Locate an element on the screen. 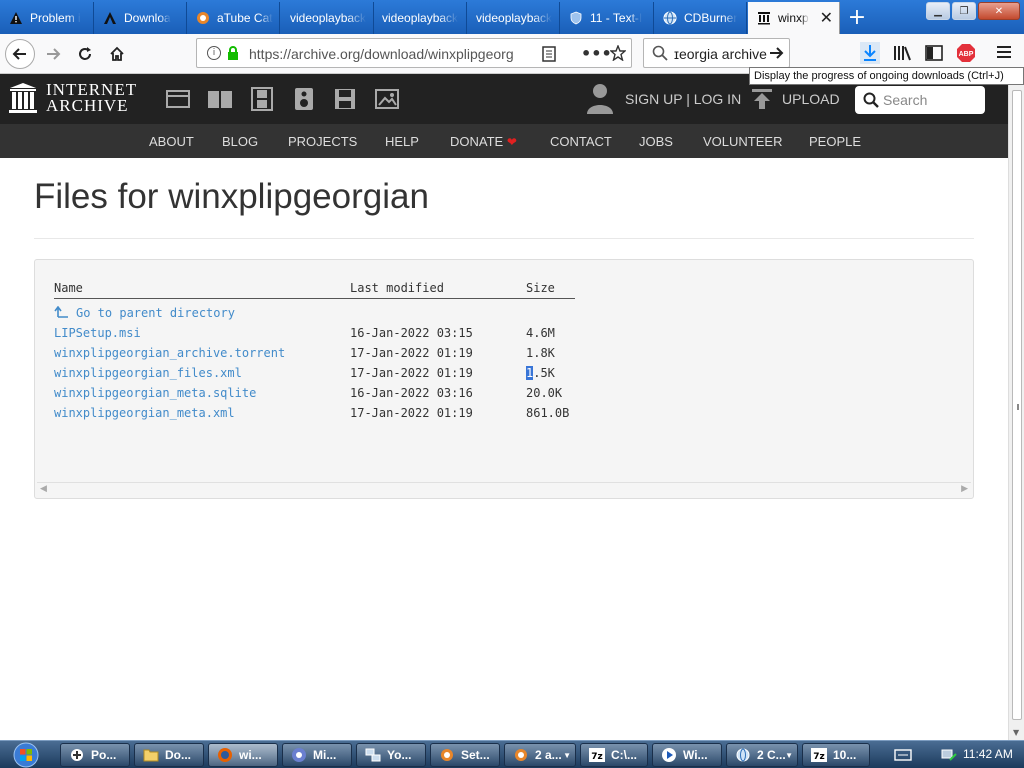  tab-videoplayback-2: videoplayback is located at coordinates (420, 18).